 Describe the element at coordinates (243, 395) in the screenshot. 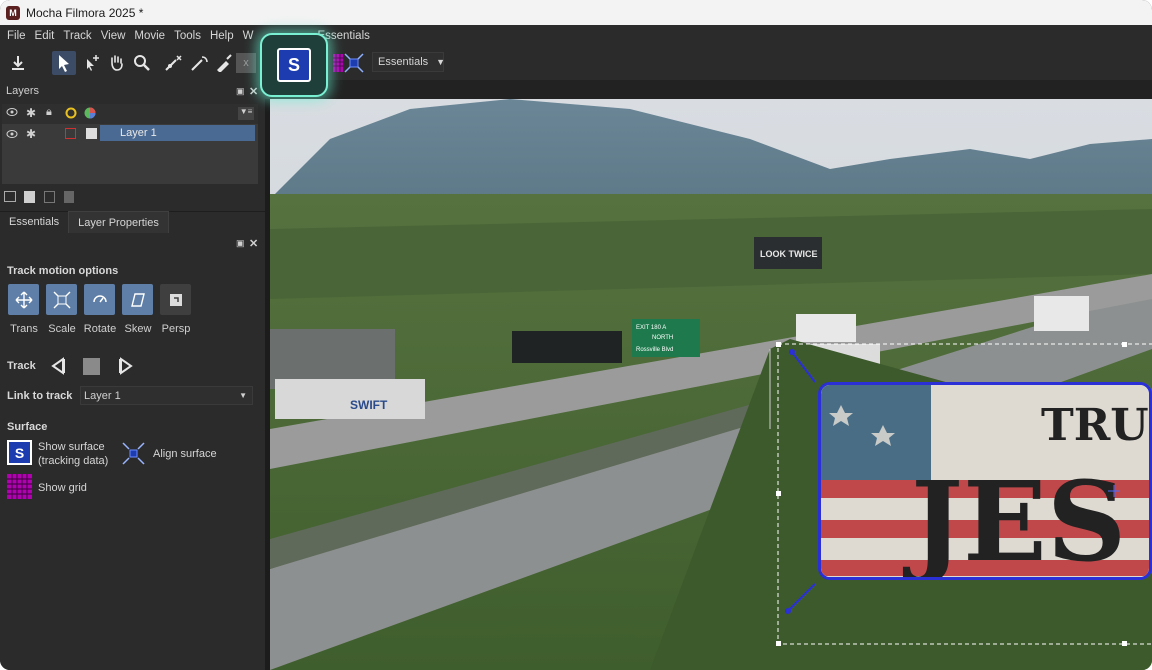

I see `chevron-down-icon-2: ▼` at that location.